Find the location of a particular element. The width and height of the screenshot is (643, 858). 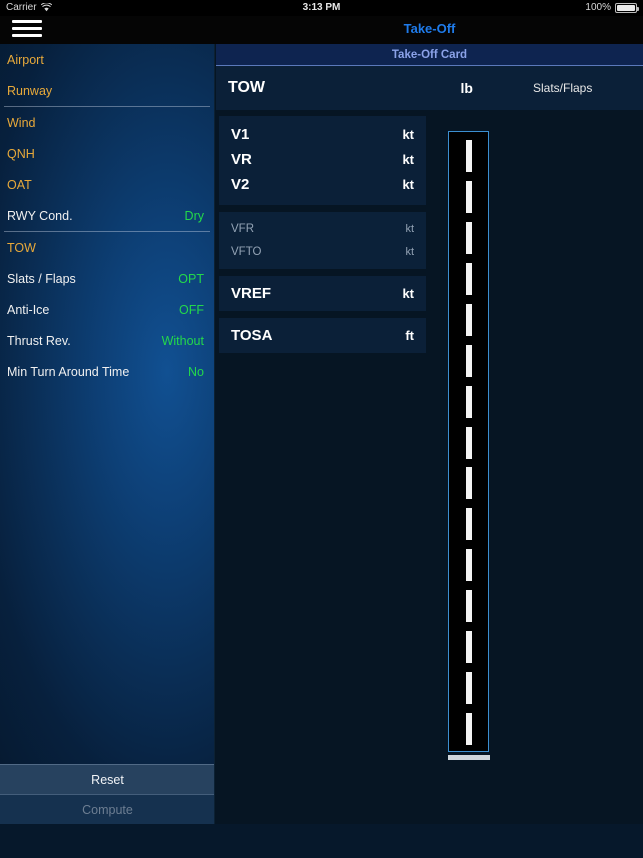

sidebar-item-value: OFF is located at coordinates (191, 309).